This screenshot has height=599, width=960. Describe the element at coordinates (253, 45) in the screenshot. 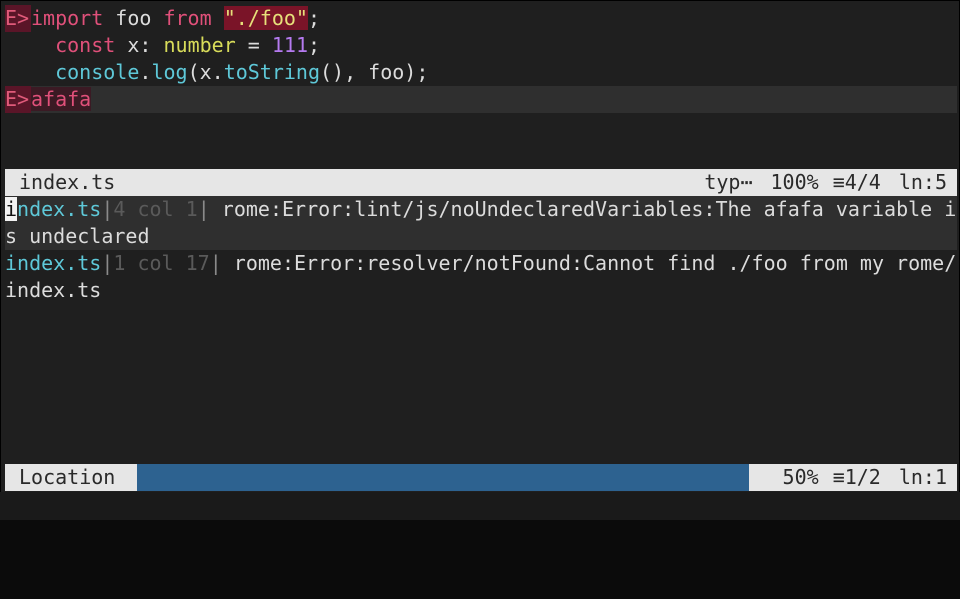

I see `code-text: =` at that location.